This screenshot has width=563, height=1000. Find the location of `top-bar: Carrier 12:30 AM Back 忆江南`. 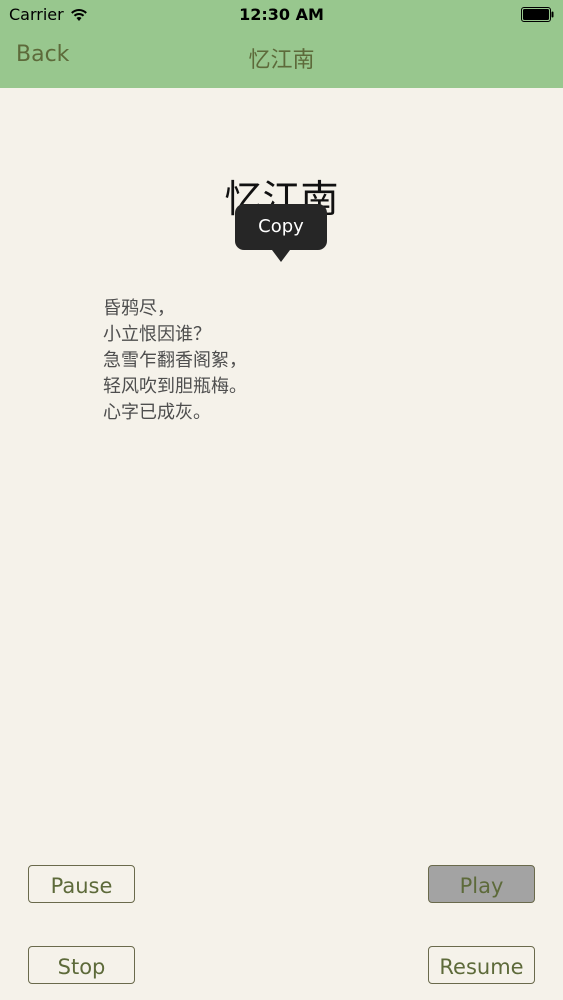

top-bar: Carrier 12:30 AM Back 忆江南 is located at coordinates (281, 44).